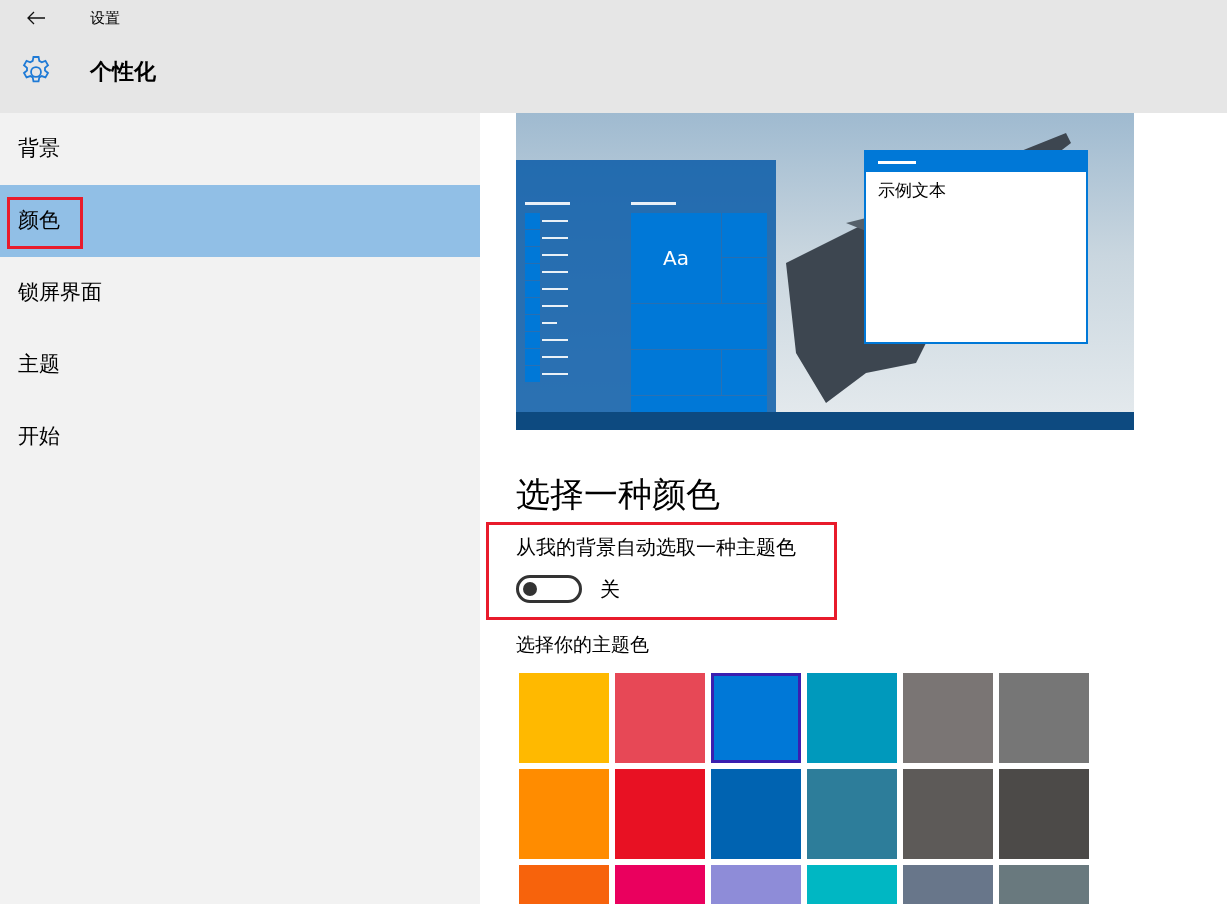 The image size is (1227, 904). What do you see at coordinates (123, 72) in the screenshot?
I see `page-title: 个性化` at bounding box center [123, 72].